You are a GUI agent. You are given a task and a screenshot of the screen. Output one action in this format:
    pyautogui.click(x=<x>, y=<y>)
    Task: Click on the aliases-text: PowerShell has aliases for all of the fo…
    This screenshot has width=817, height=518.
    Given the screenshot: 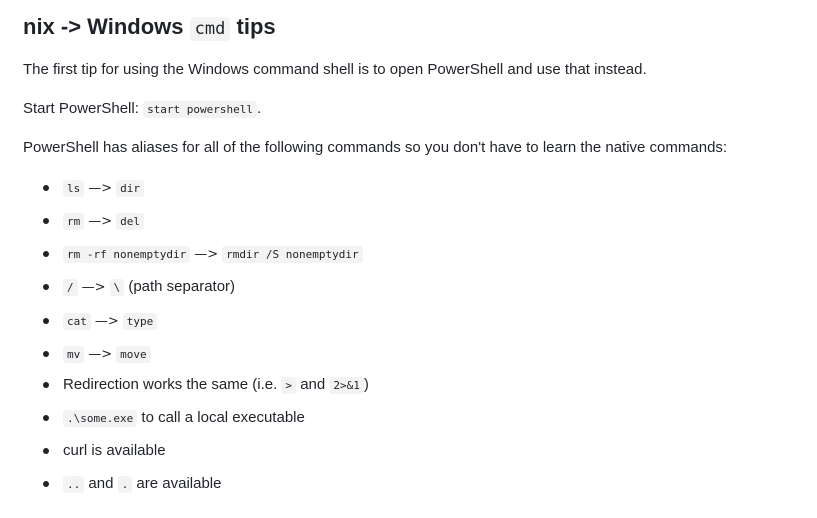 What is the action you would take?
    pyautogui.click(x=375, y=147)
    